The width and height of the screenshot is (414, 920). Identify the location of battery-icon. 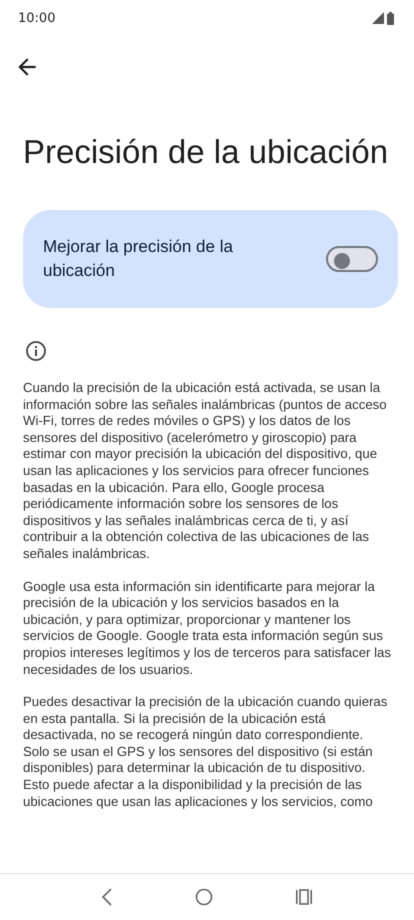
(390, 18).